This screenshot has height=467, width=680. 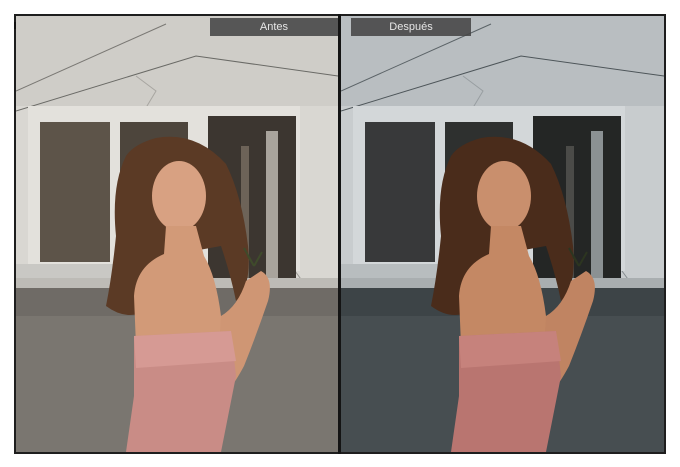 I want to click on after-label: Después, so click(x=411, y=27).